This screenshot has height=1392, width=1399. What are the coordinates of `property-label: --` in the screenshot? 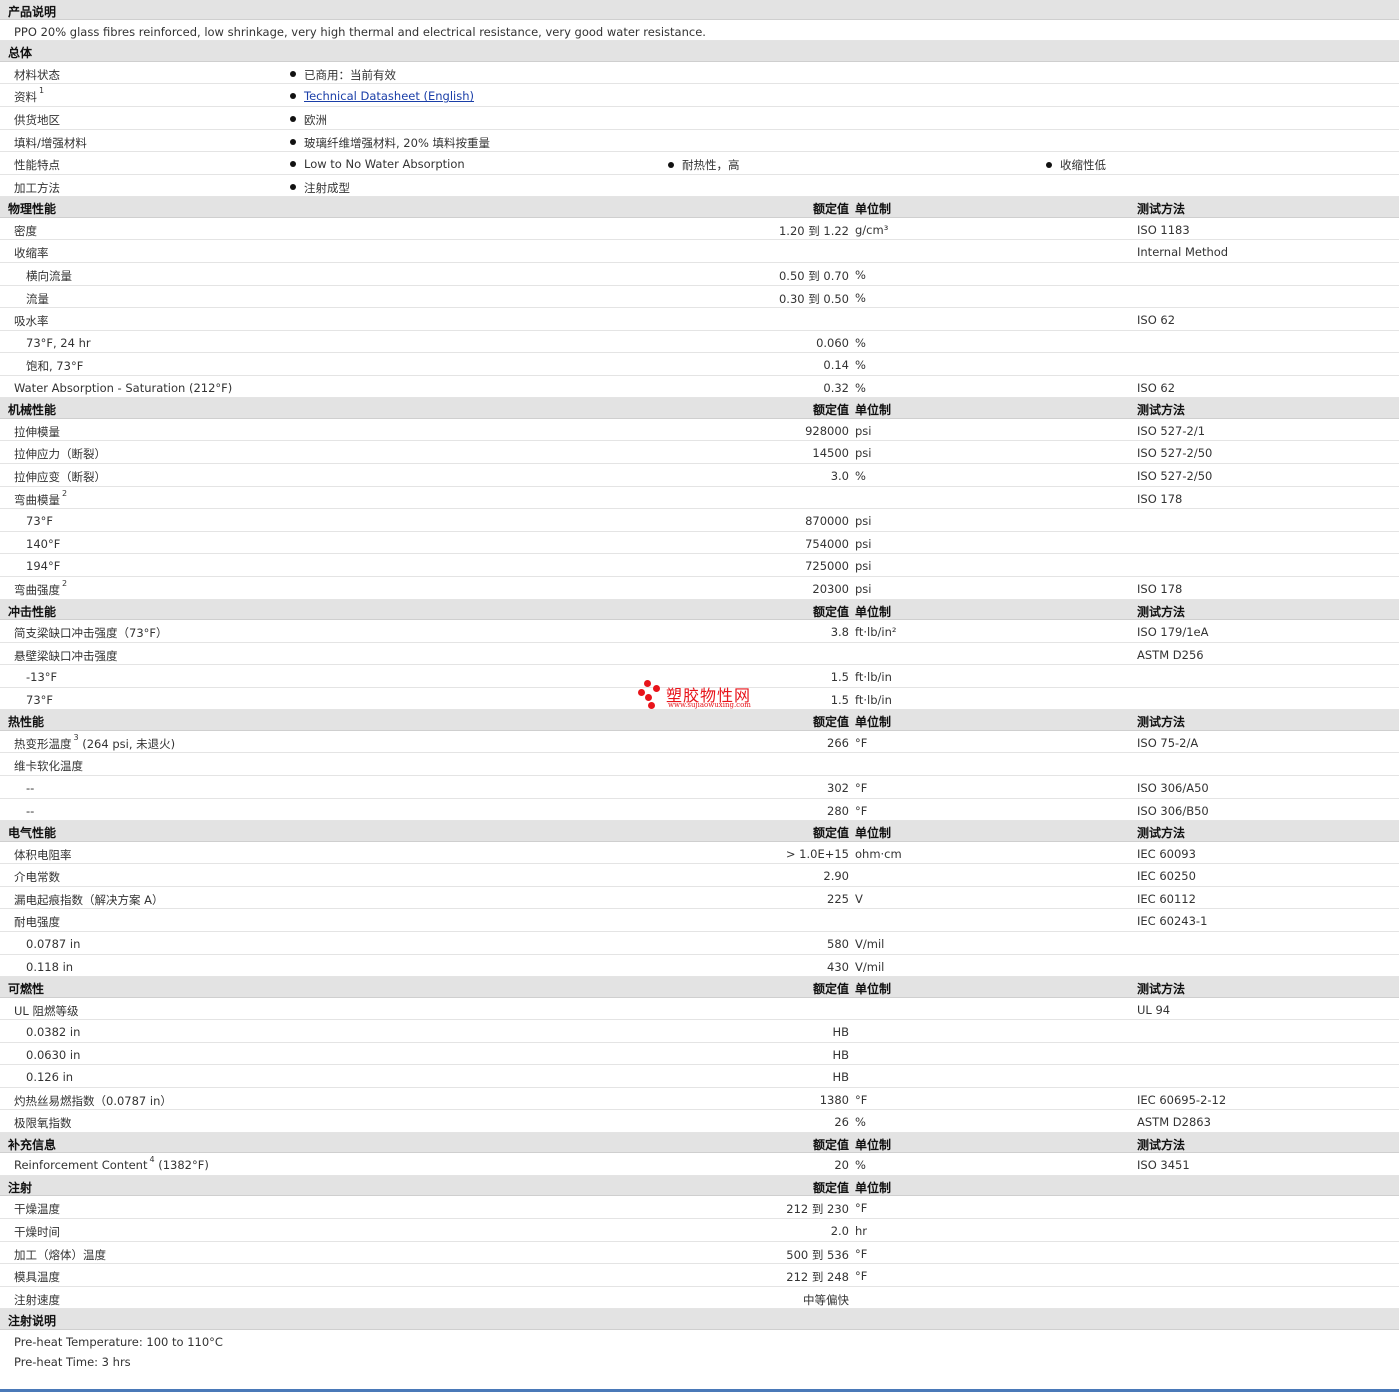 It's located at (30, 811).